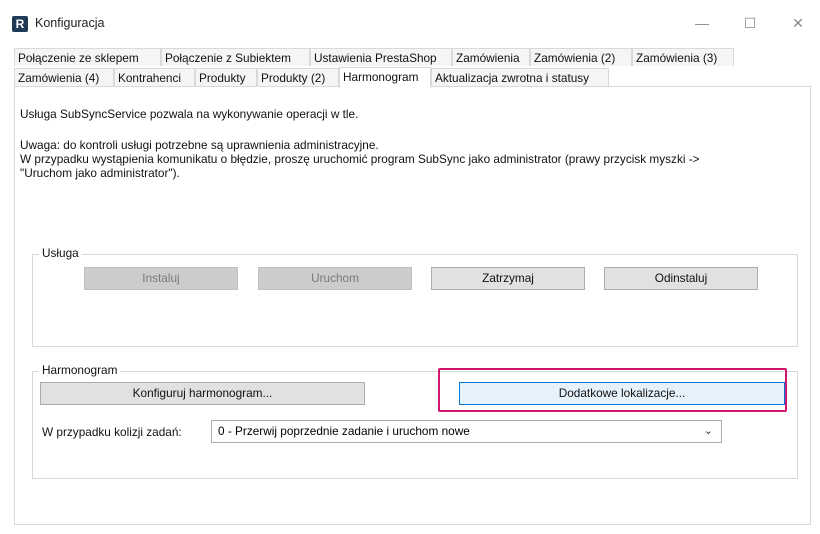 The image size is (820, 534). Describe the element at coordinates (508, 278) in the screenshot. I see `stop-service-button: Zatrzymaj` at that location.